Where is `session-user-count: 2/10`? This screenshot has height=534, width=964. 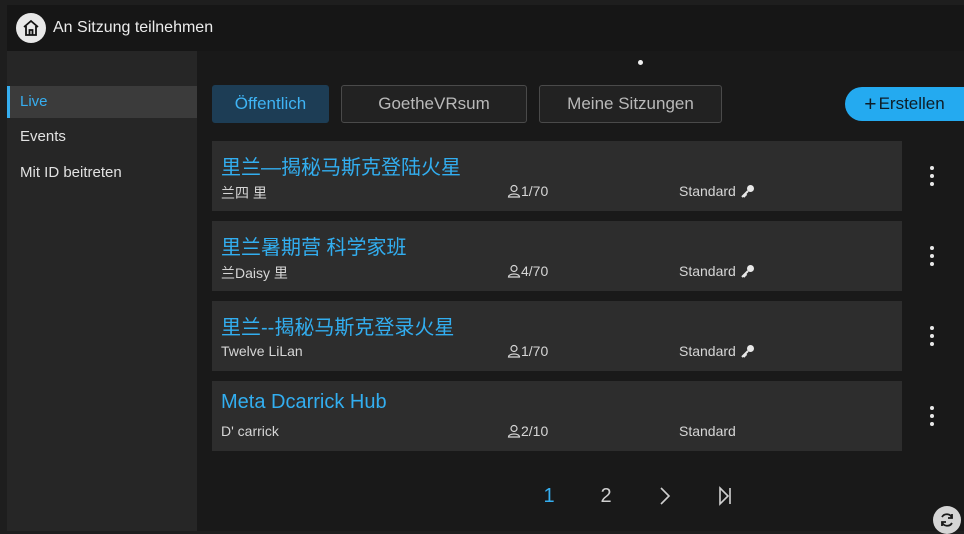
session-user-count: 2/10 is located at coordinates (535, 431).